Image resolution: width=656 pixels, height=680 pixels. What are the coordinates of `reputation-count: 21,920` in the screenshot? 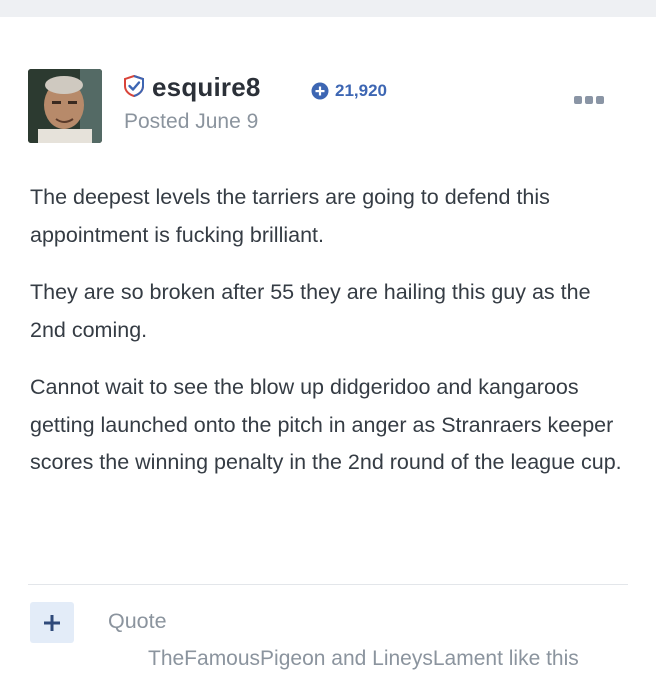 It's located at (361, 90).